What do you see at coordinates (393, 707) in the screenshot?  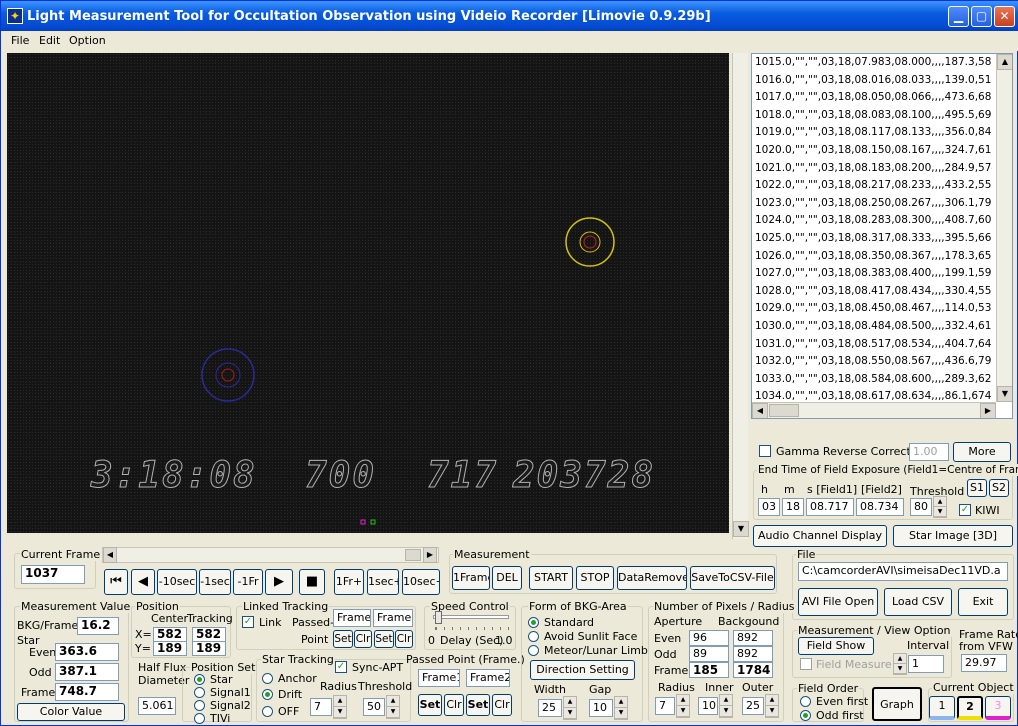 I see `tracking-threshold-spinner: ▲ ▼` at bounding box center [393, 707].